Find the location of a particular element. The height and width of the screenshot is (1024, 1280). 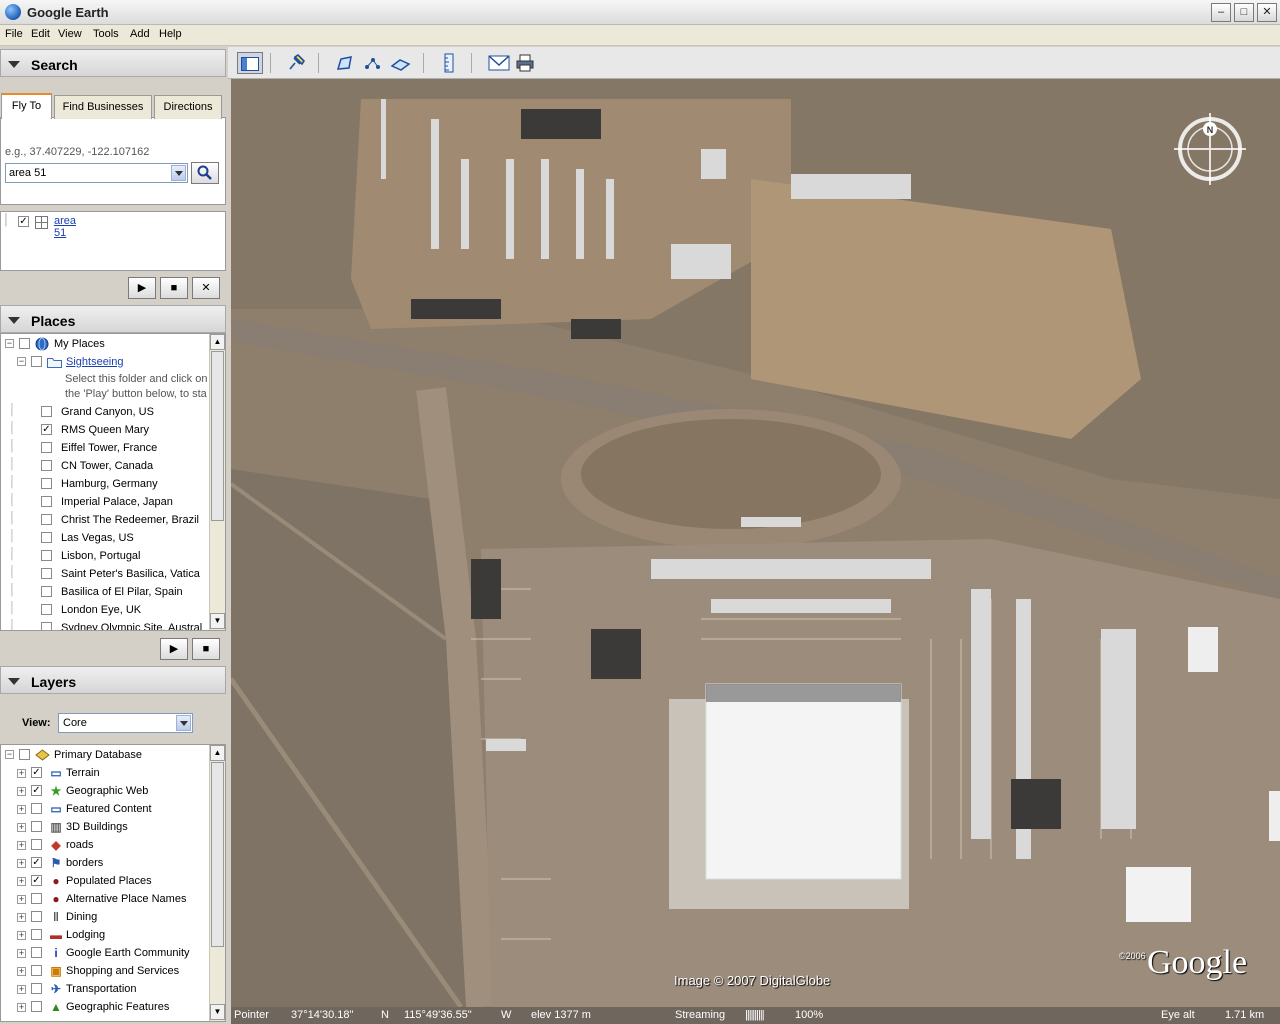

place-checkbox: ✓ is located at coordinates (46, 429).